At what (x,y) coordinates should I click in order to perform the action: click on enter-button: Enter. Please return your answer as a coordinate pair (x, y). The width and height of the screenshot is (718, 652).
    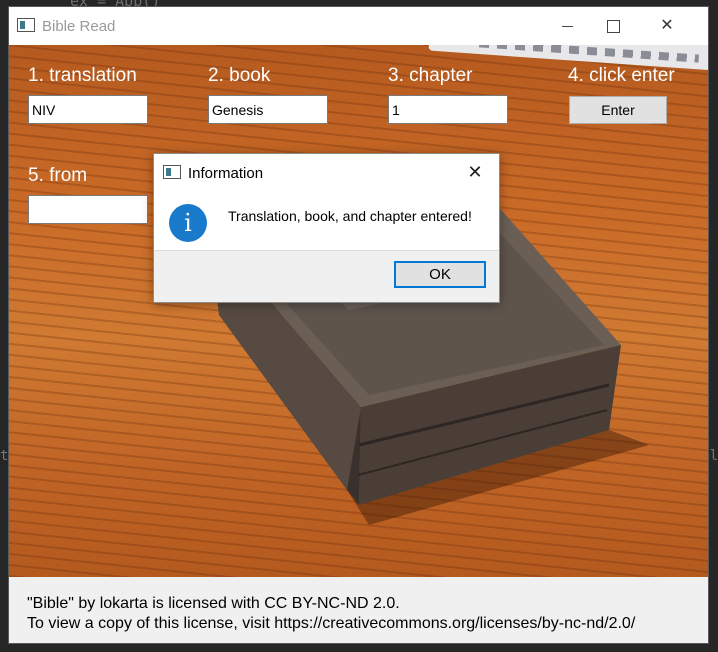
    Looking at the image, I should click on (618, 110).